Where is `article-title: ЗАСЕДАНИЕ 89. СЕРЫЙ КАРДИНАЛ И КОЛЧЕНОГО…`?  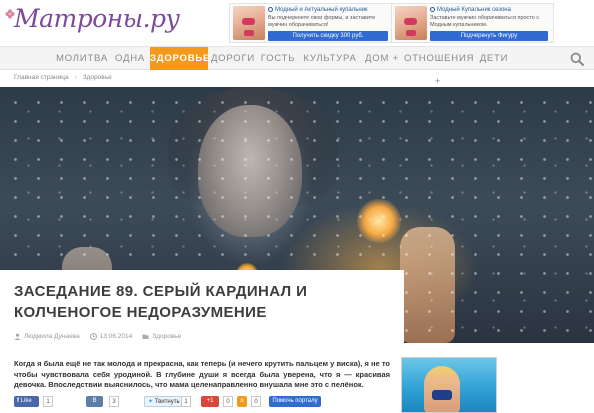
article-title: ЗАСЕДАНИЕ 89. СЕРЫЙ КАРДИНАЛ И КОЛЧЕНОГО… is located at coordinates (161, 302).